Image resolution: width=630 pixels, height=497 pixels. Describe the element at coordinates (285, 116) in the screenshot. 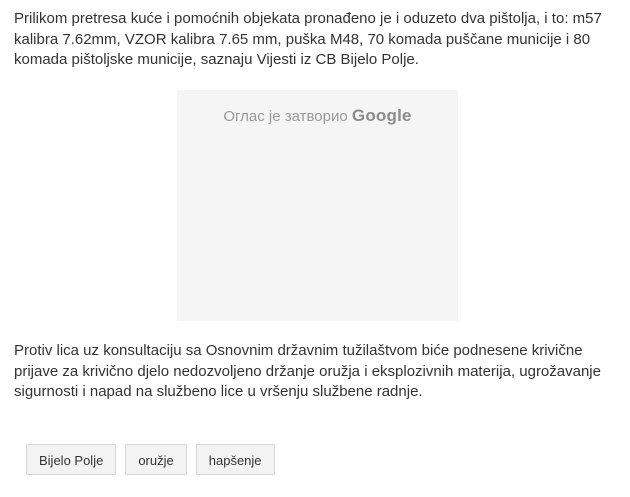

I see `ad-closed-text: Оглас је затворио` at that location.